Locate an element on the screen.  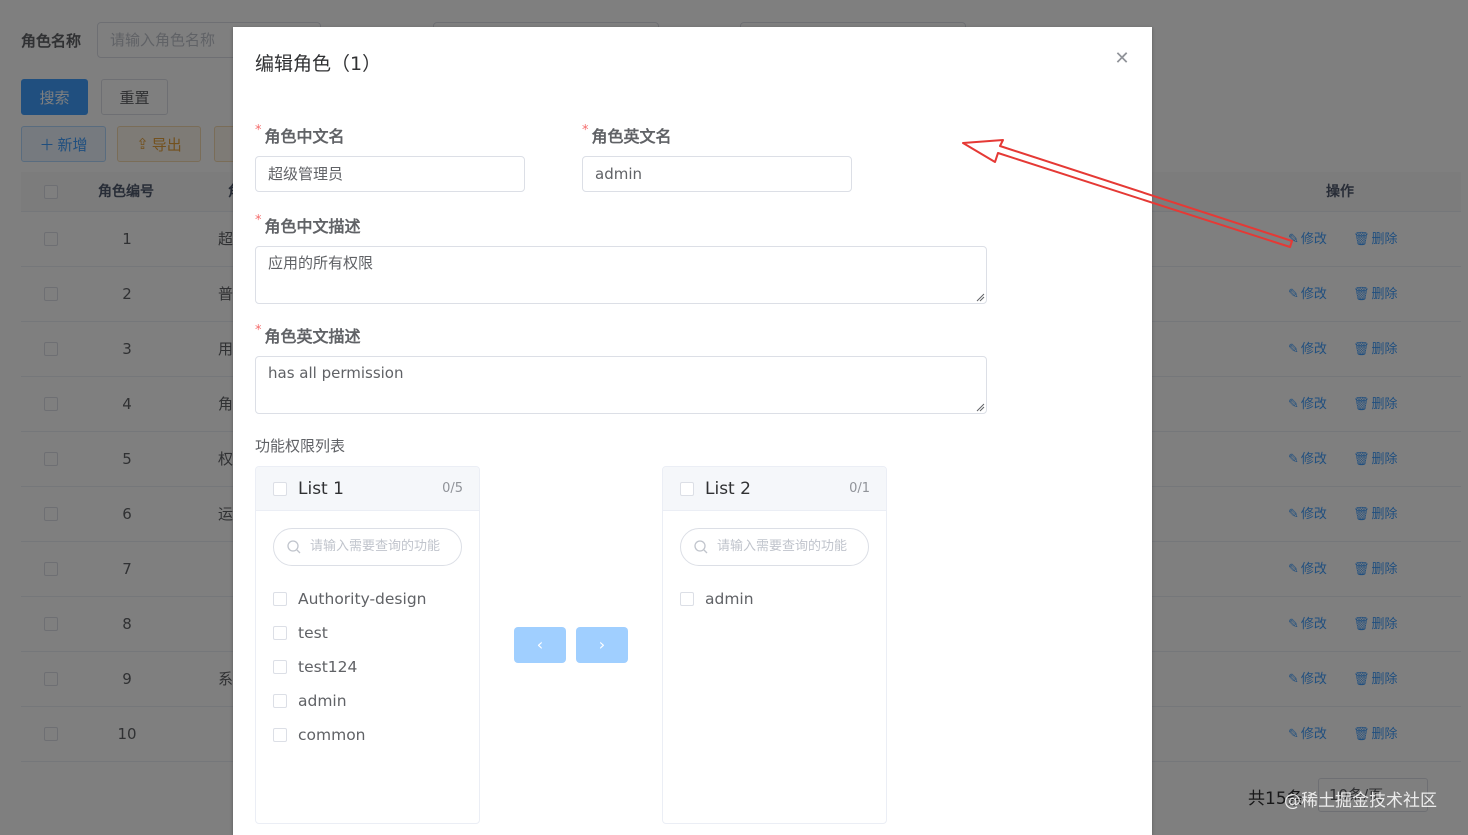
annotation-arrow-icon is located at coordinates (1127, 193).